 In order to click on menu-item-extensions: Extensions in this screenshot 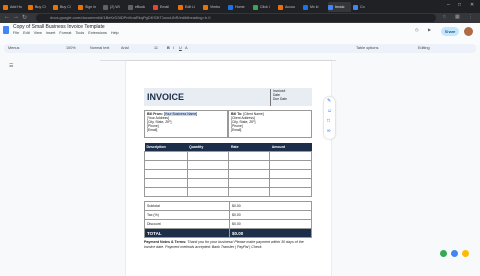, I will do `click(97, 33)`.